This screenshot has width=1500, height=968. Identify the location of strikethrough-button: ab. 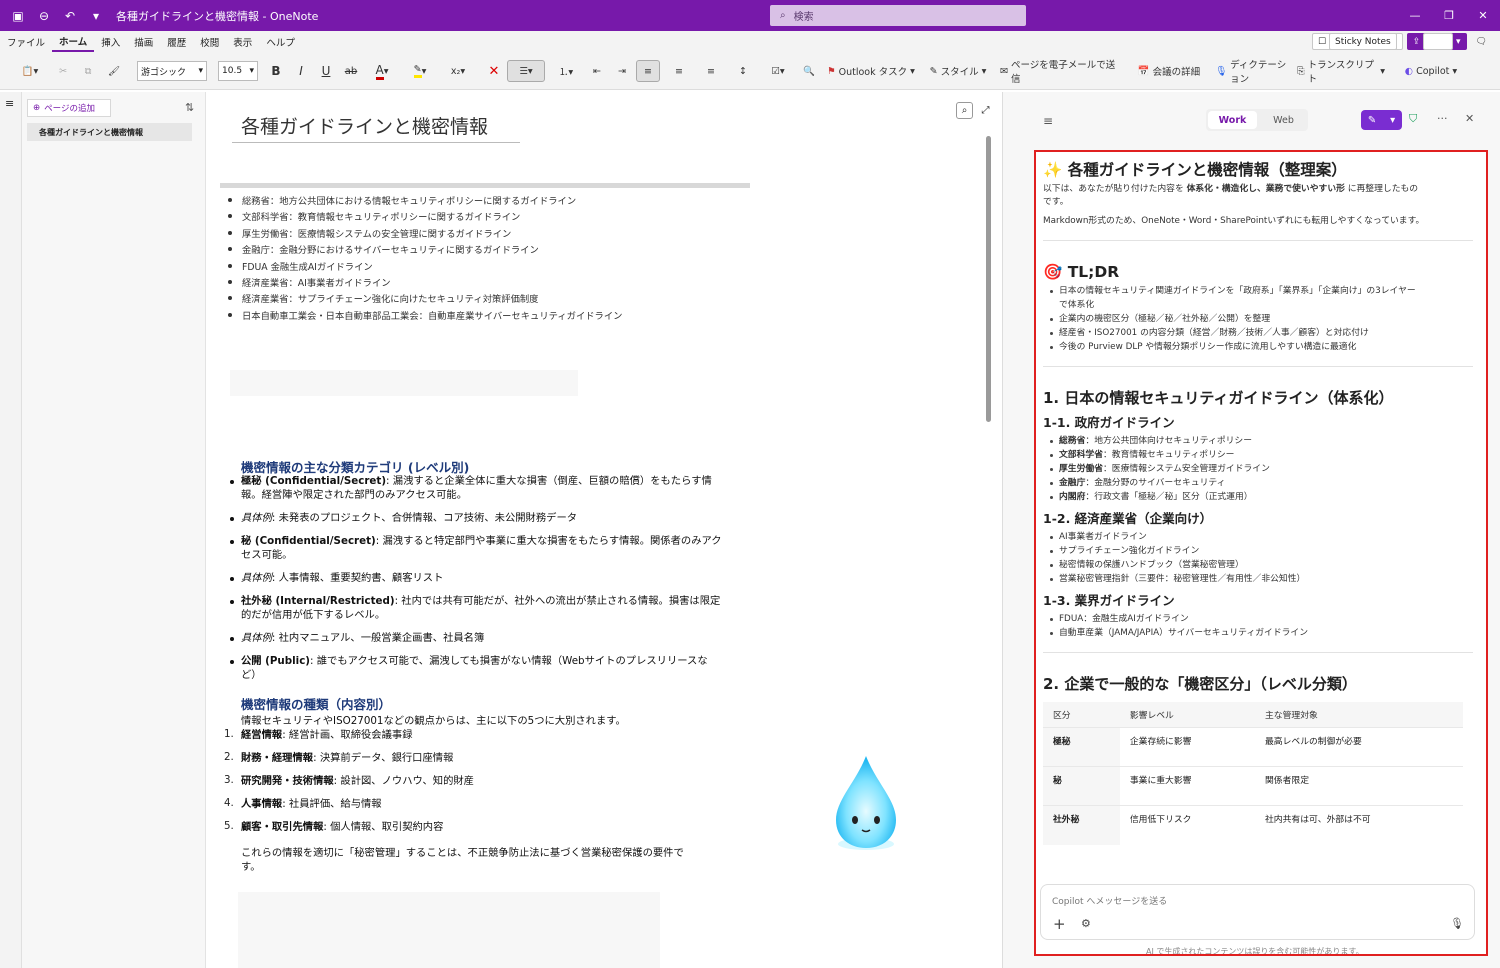
(351, 71).